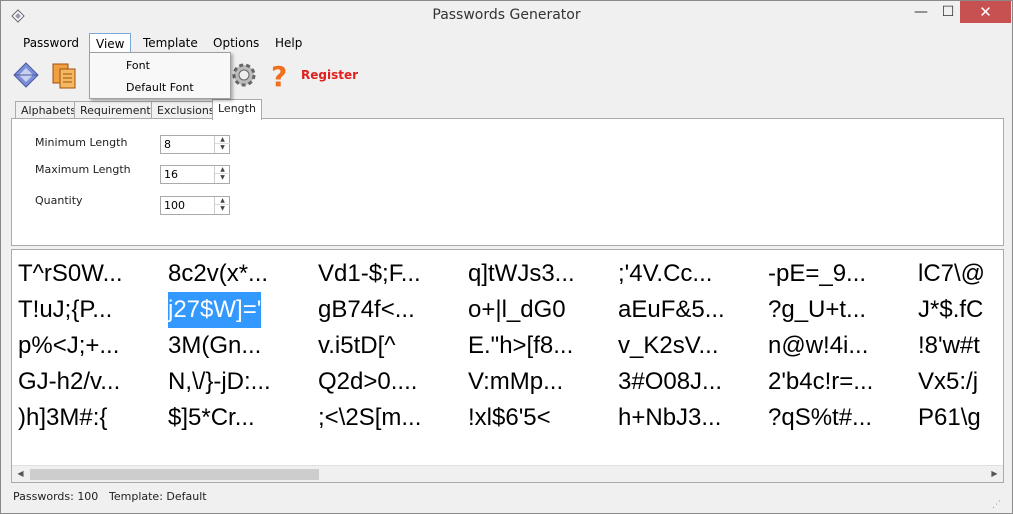  I want to click on tab-exclusions: Exclusions, so click(186, 110).